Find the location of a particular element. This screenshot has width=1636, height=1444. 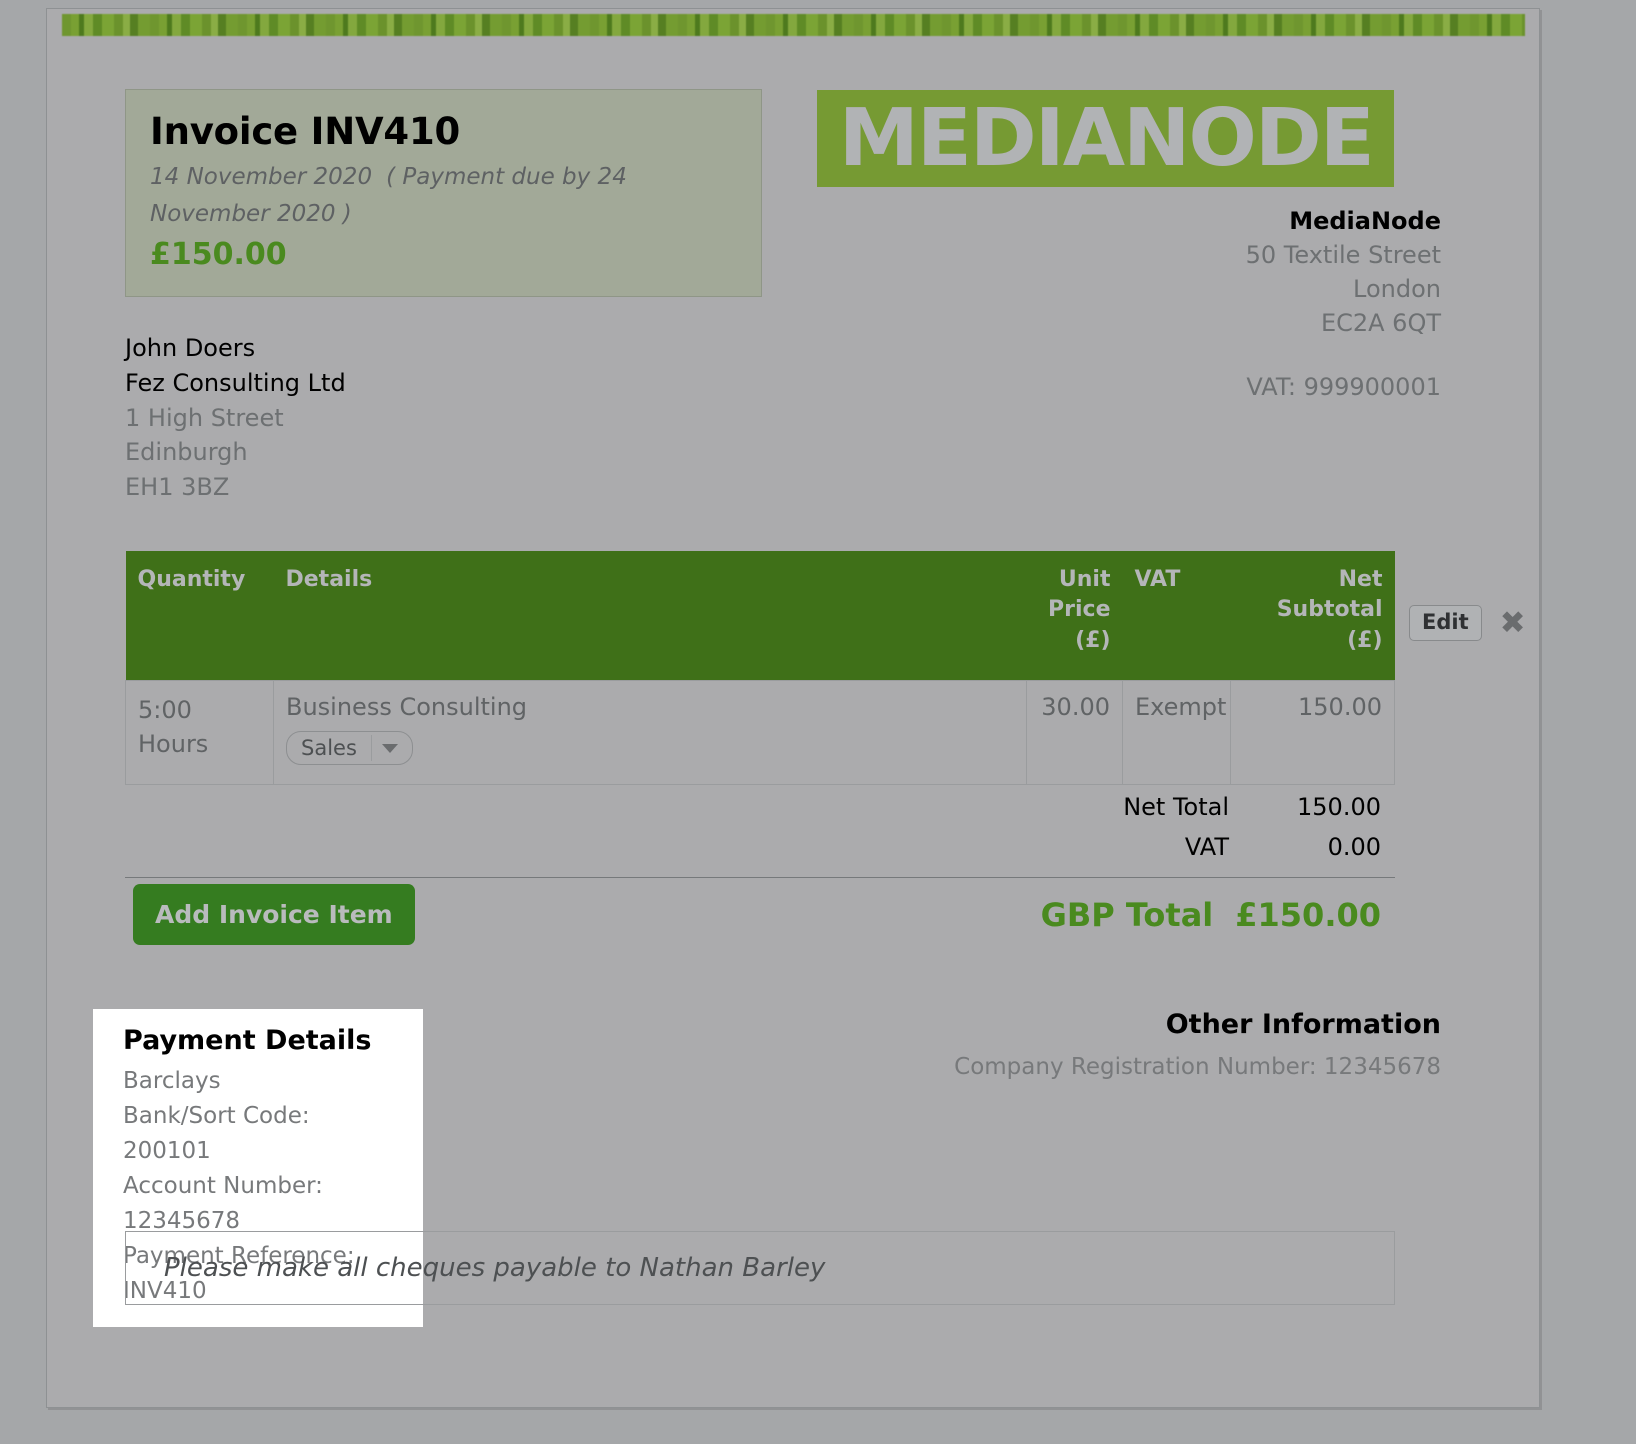

row-action-group: Edit ✖ is located at coordinates (1467, 623).